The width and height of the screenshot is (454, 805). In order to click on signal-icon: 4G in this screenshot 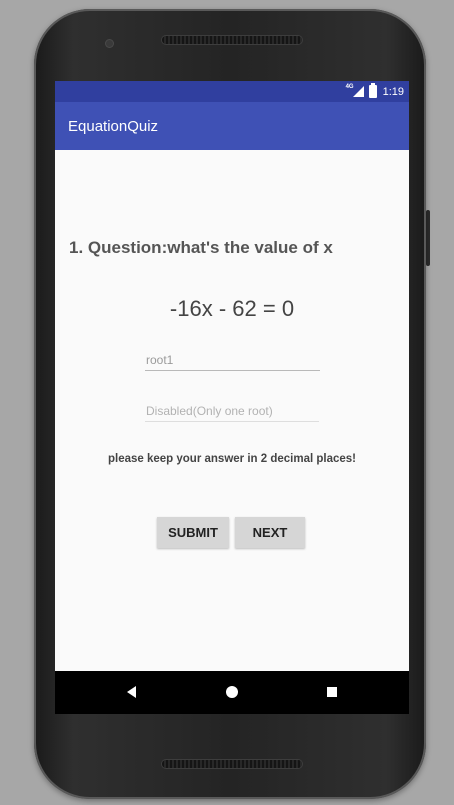, I will do `click(355, 91)`.